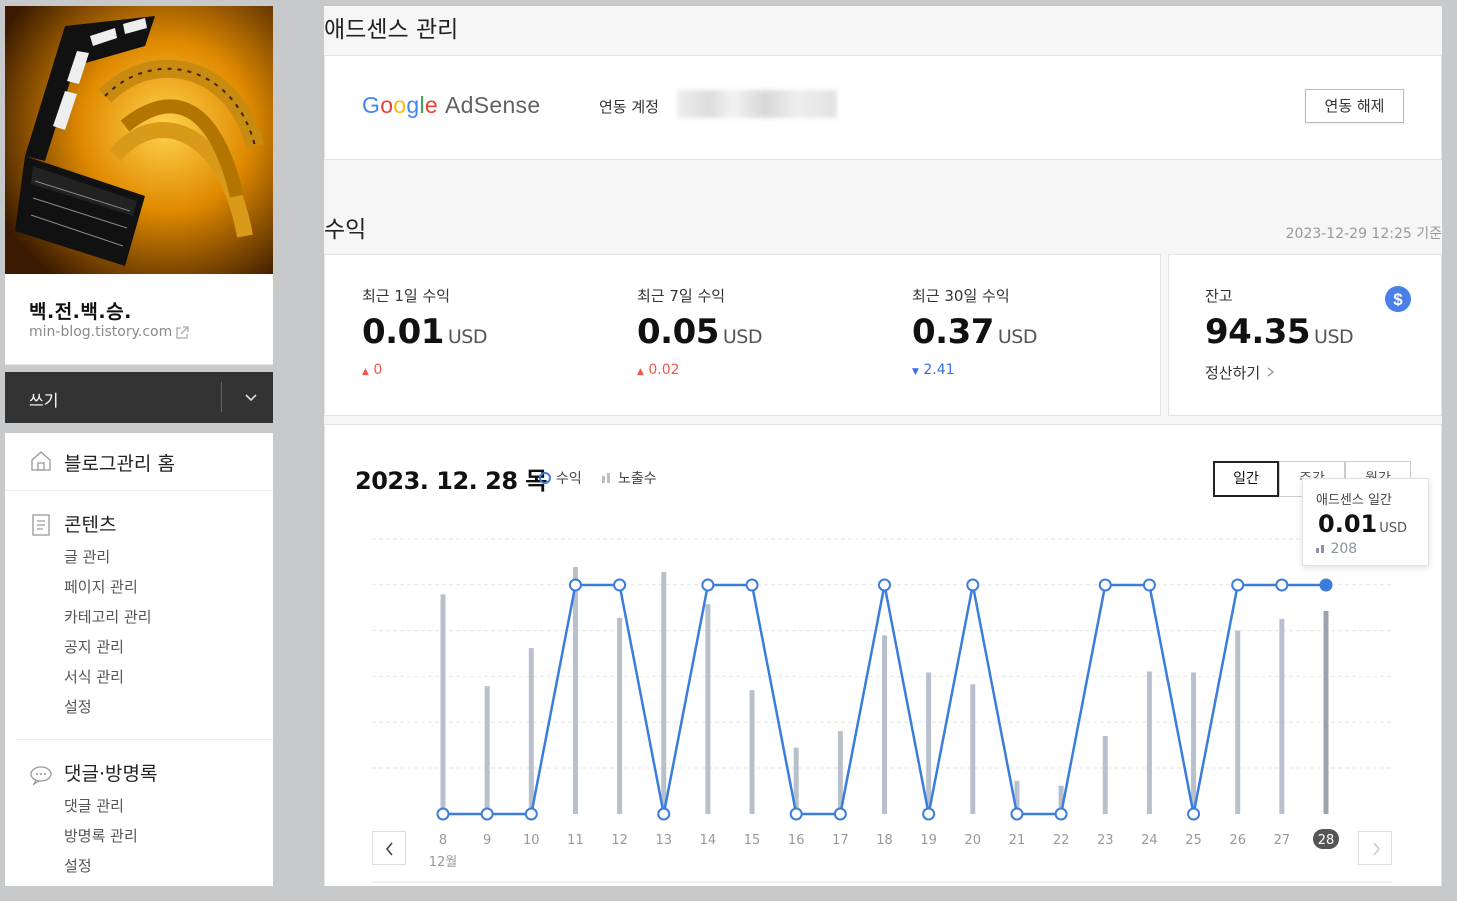 Image resolution: width=1457 pixels, height=901 pixels. Describe the element at coordinates (78, 865) in the screenshot. I see `menu-item-comment-settings: 설정` at that location.